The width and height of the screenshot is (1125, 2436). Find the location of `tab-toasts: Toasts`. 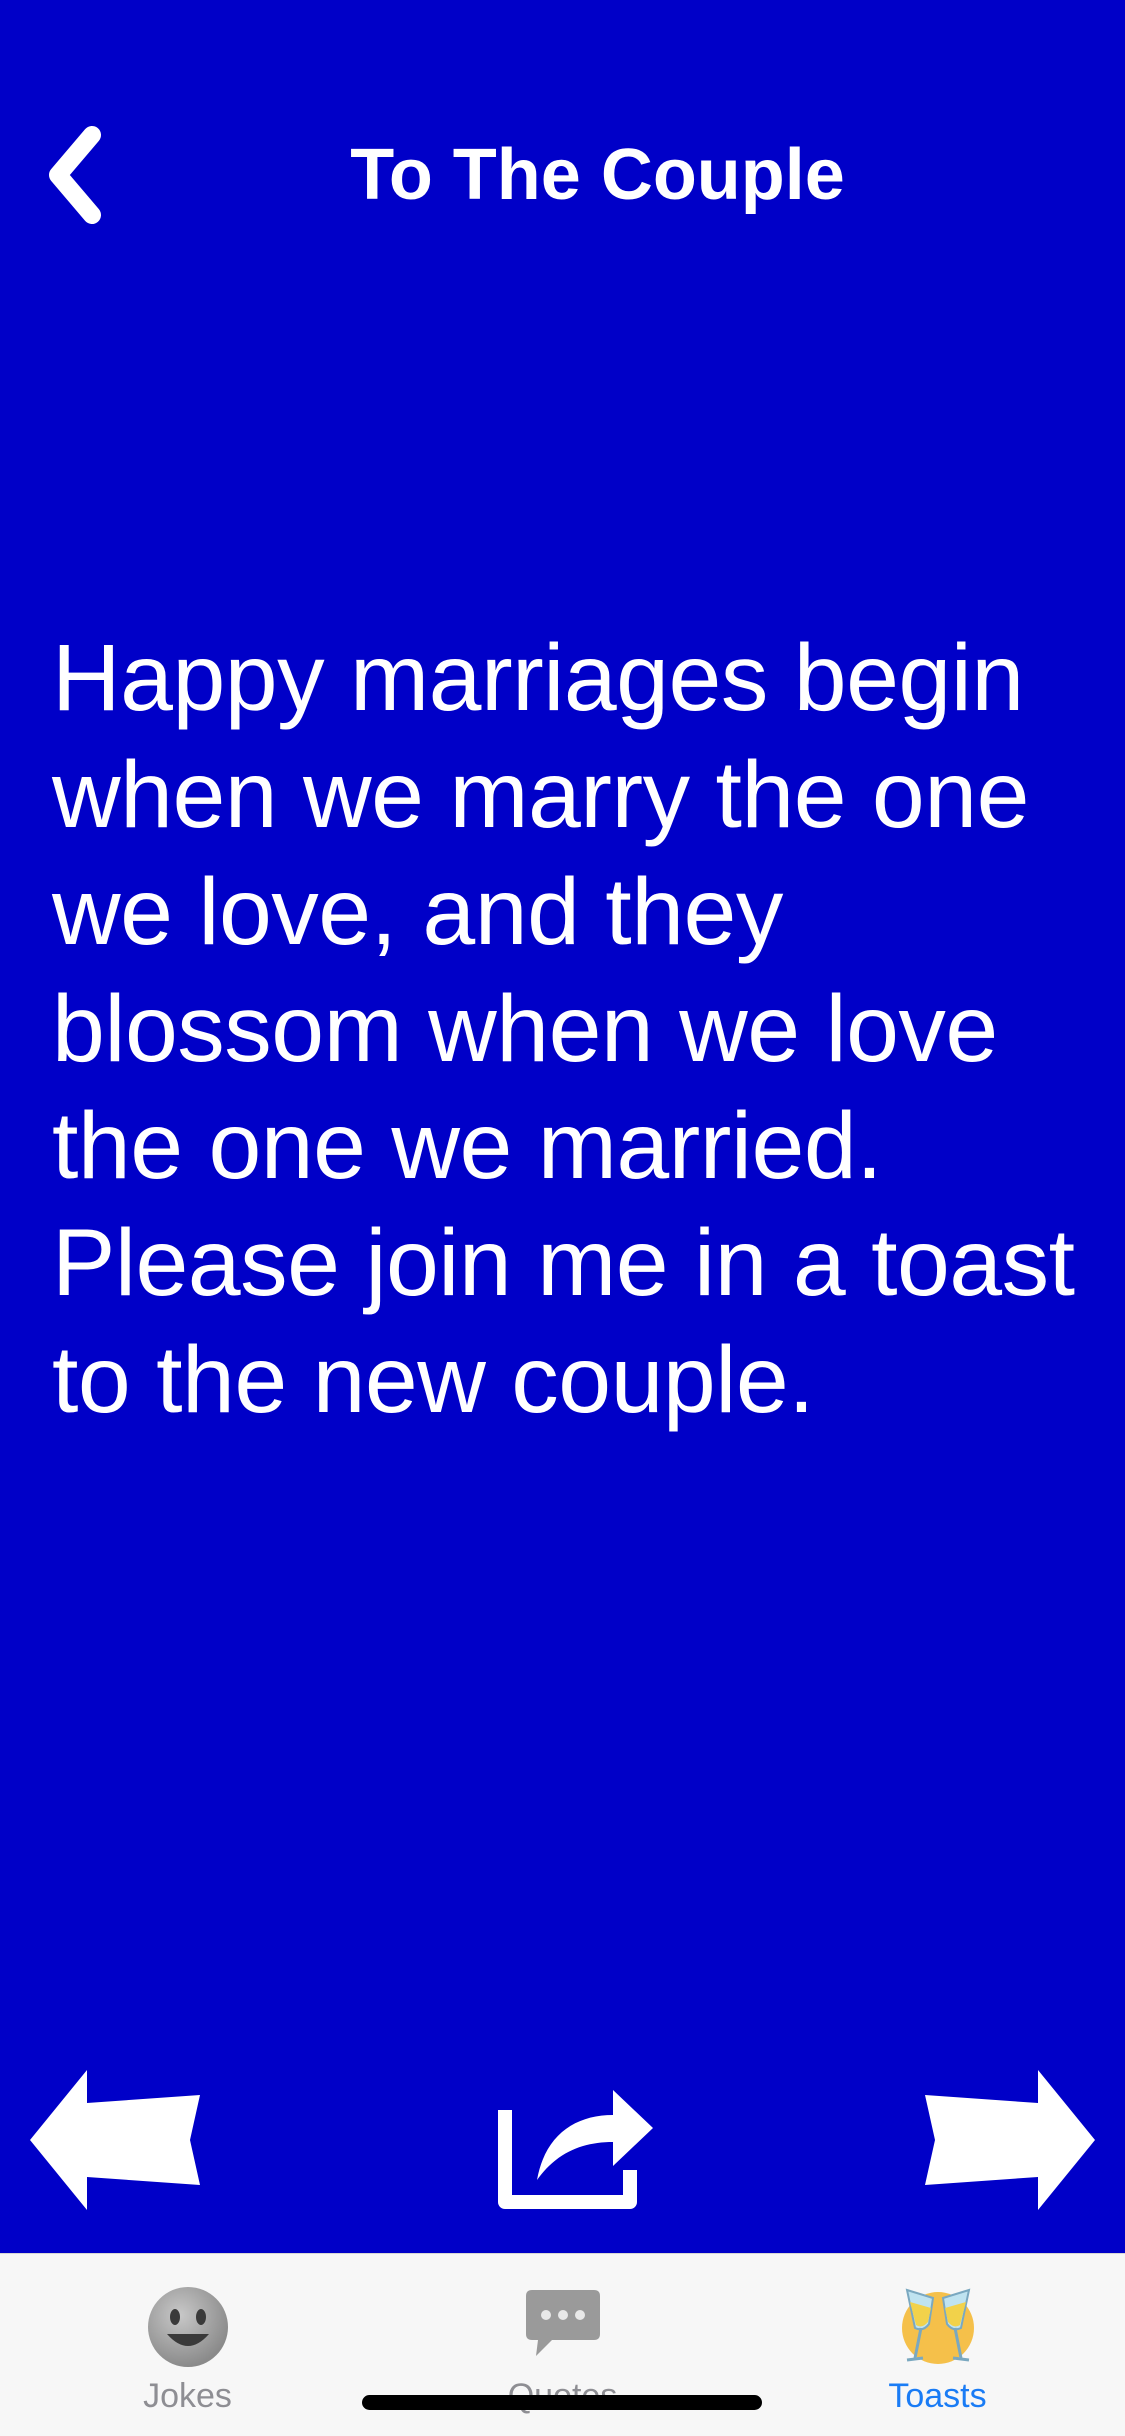

tab-toasts: Toasts is located at coordinates (937, 2345).